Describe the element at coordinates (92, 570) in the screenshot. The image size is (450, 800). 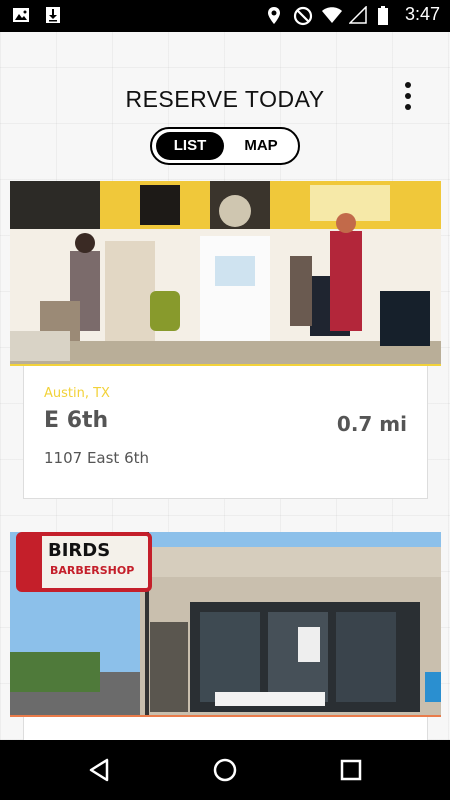
I see `sign-subtitle: BARBERSHOP` at that location.